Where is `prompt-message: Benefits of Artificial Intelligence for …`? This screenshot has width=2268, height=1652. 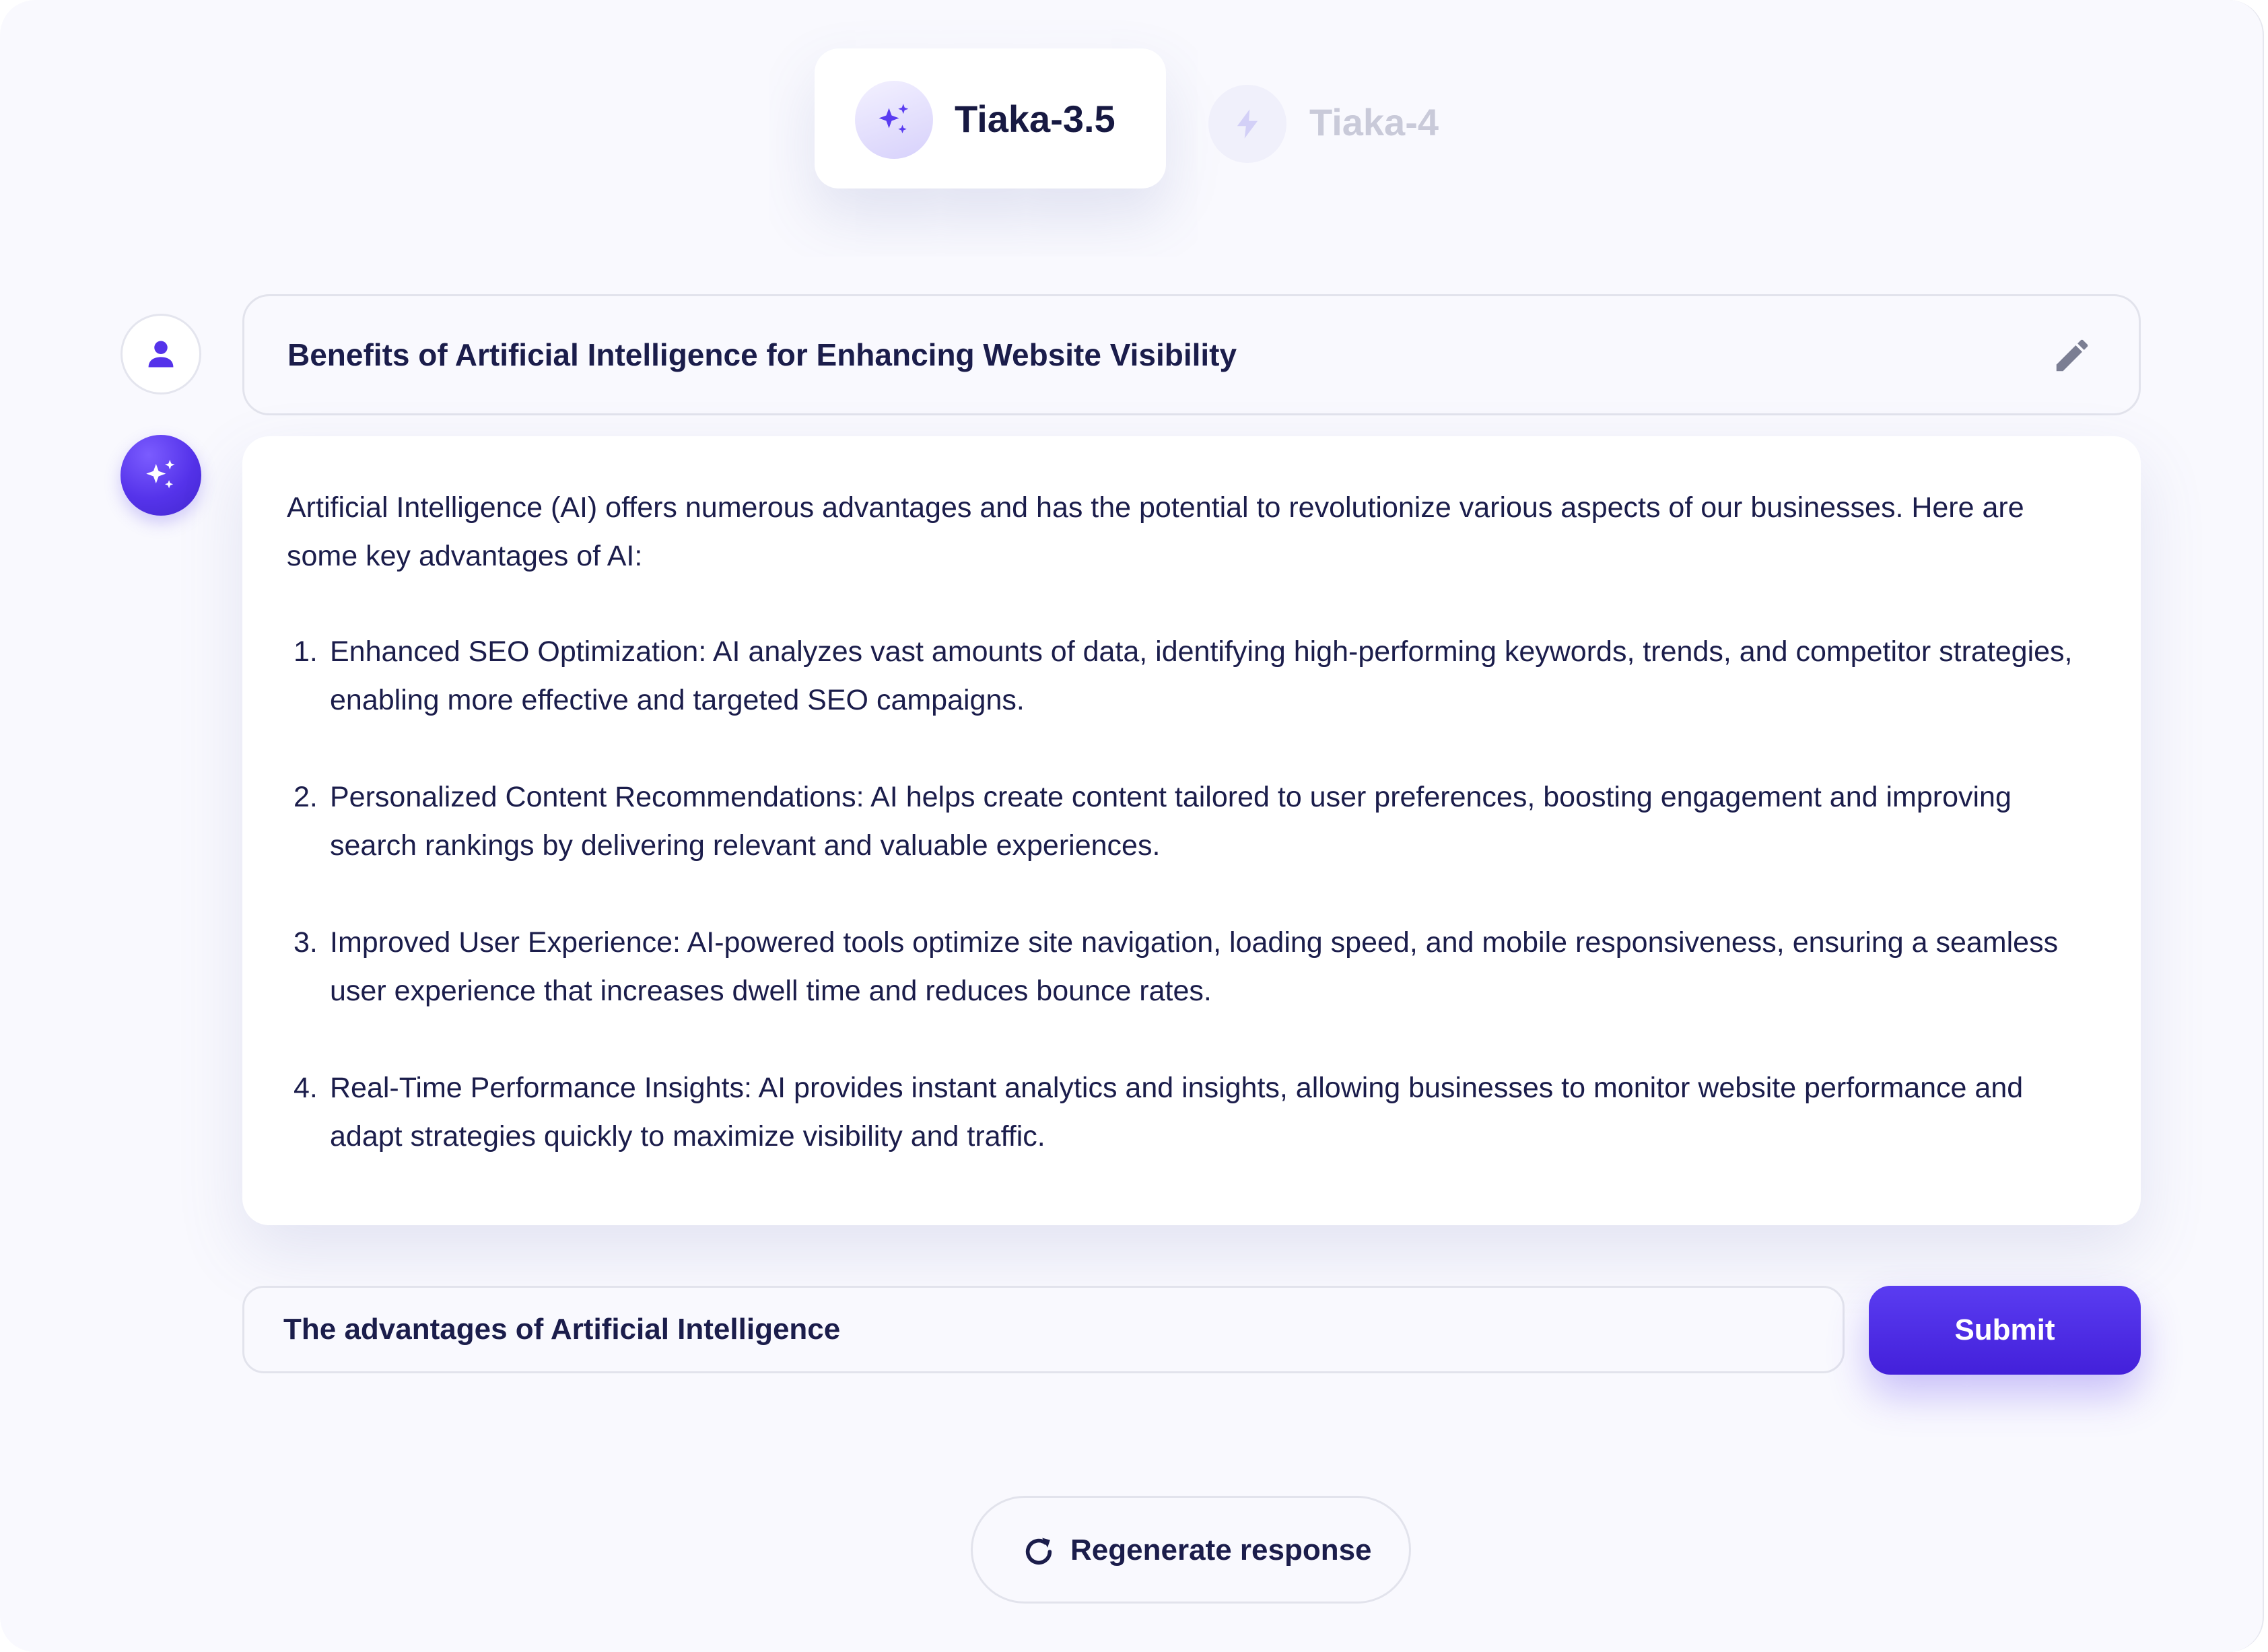
prompt-message: Benefits of Artificial Intelligence for … is located at coordinates (1191, 354).